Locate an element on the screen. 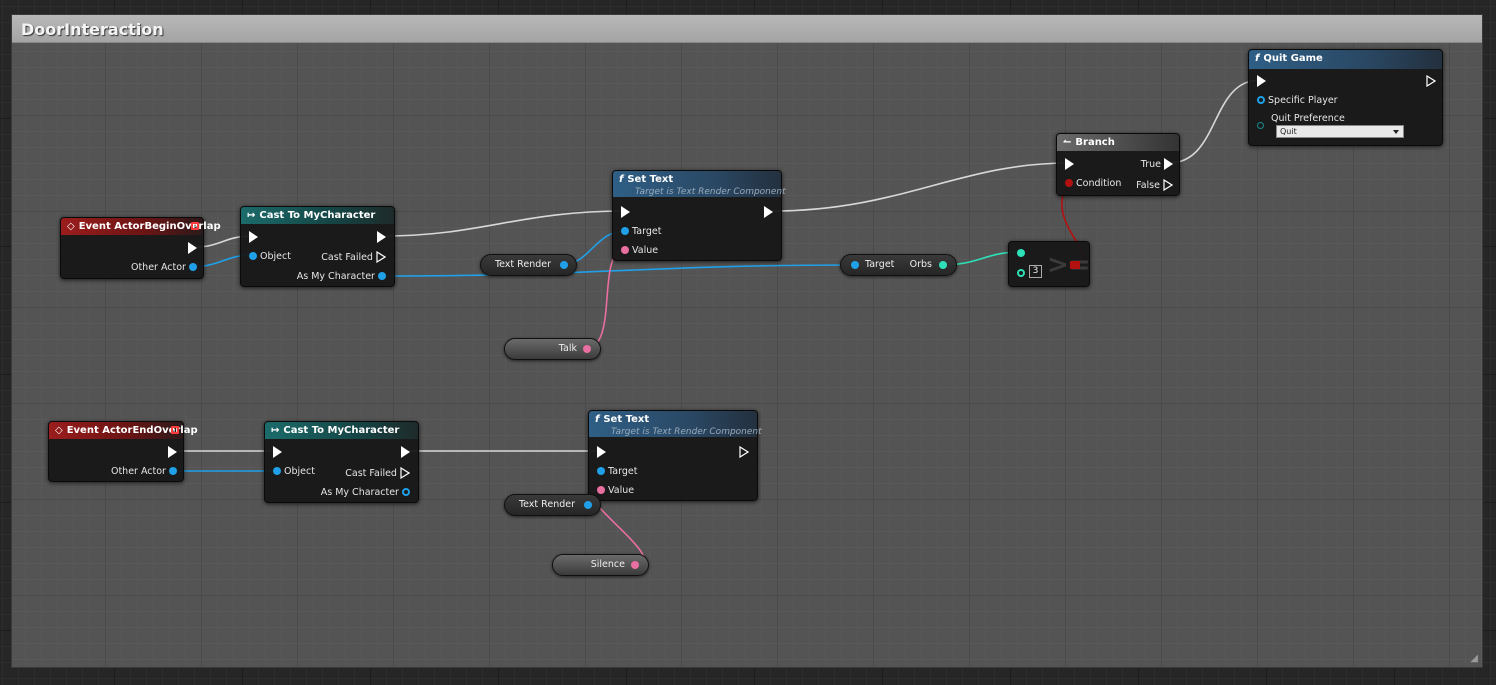  pin-label: Other Actor is located at coordinates (158, 267).